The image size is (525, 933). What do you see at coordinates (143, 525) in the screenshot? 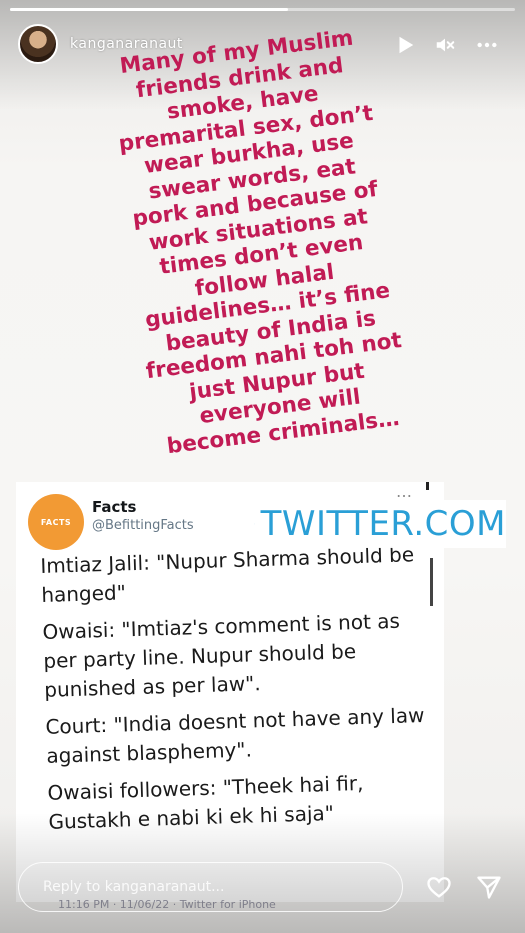
I see `tweet-author-handle: @BefittingFacts` at bounding box center [143, 525].